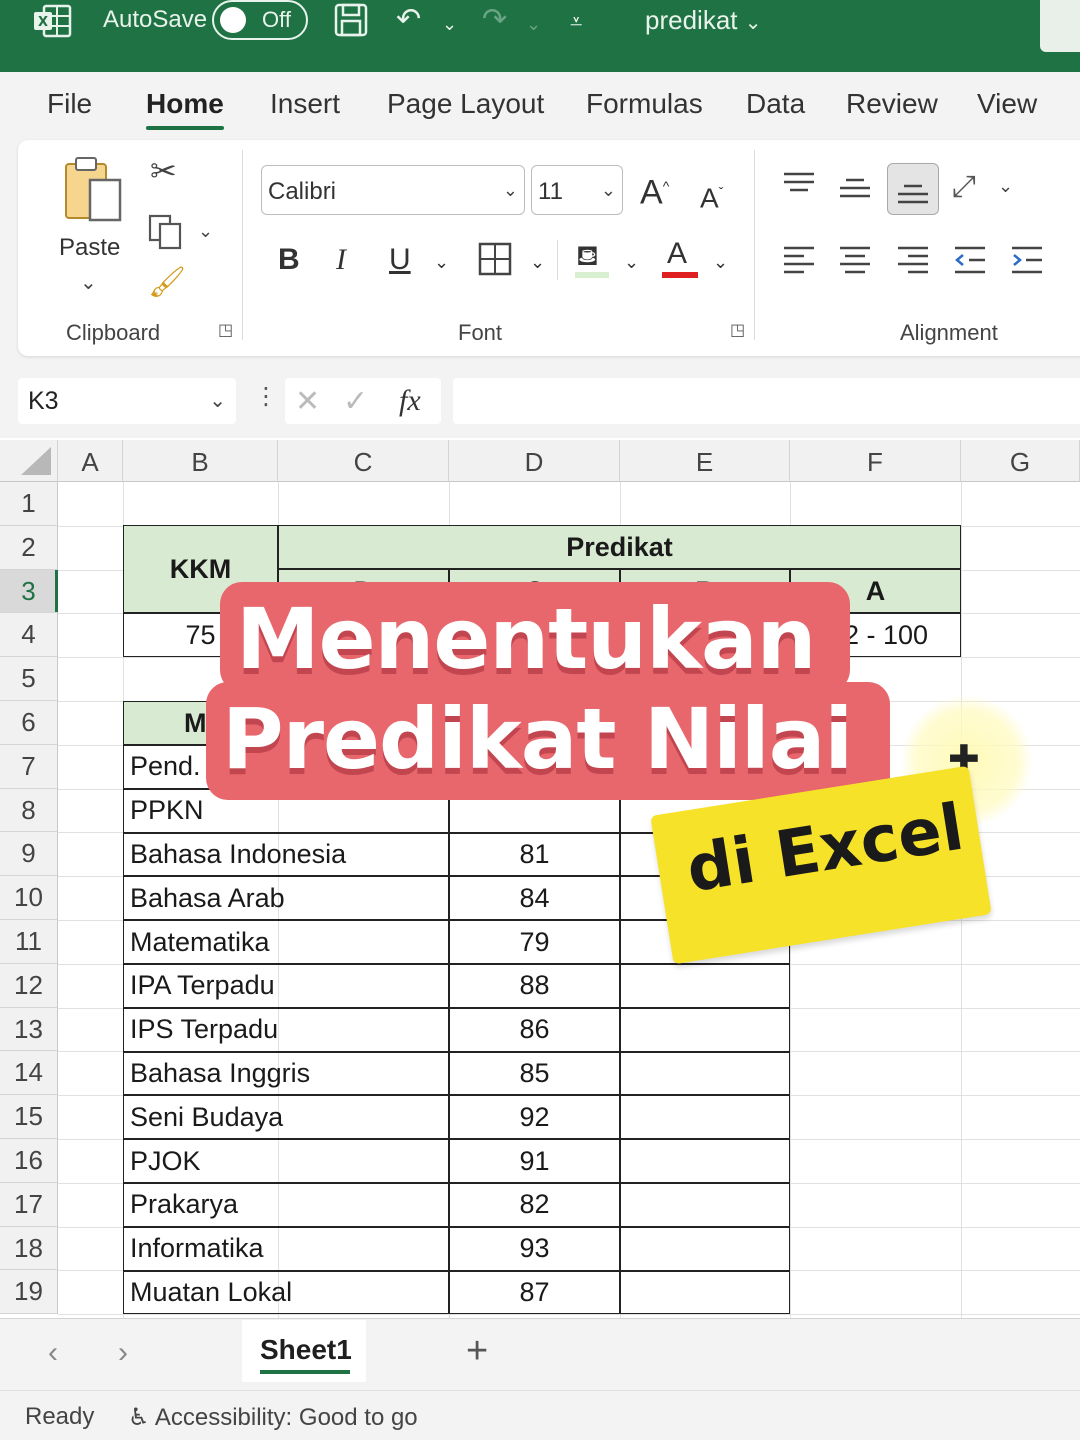 Image resolution: width=1080 pixels, height=1440 pixels. I want to click on font-color-icon: A, so click(677, 254).